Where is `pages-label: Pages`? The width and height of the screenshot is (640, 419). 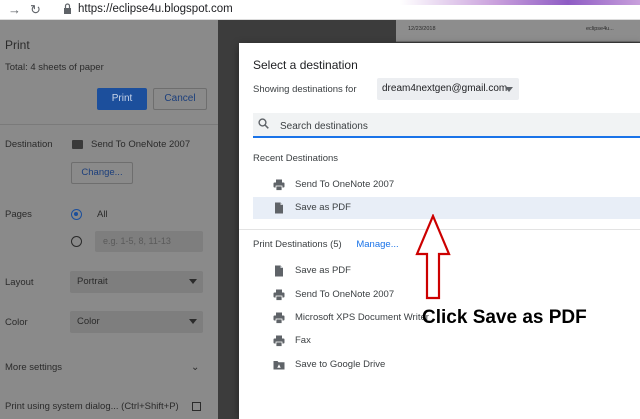 pages-label: Pages is located at coordinates (18, 214).